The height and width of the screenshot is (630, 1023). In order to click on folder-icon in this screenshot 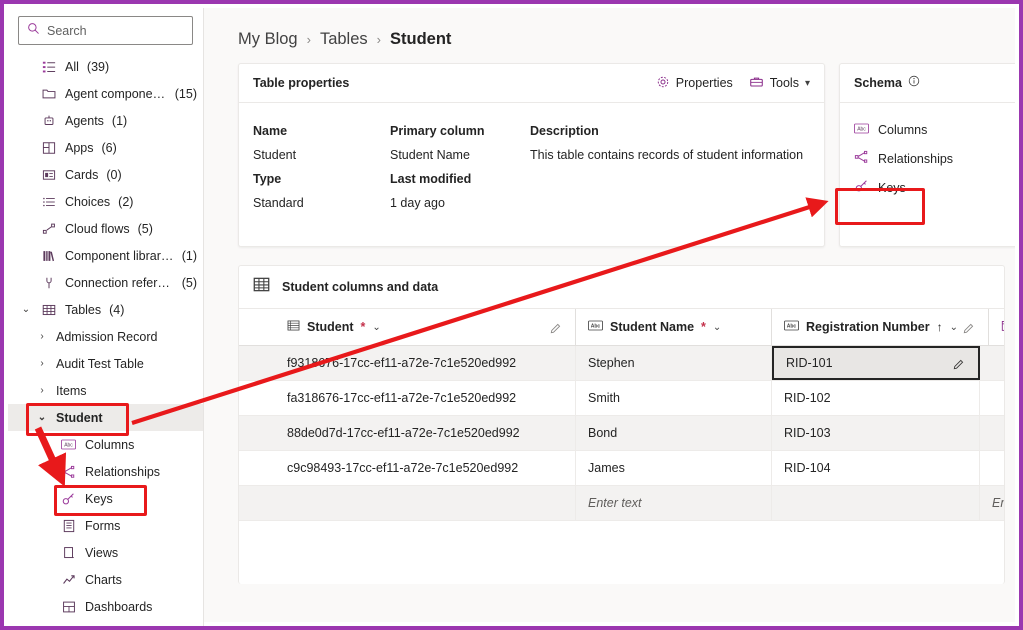, I will do `click(48, 94)`.